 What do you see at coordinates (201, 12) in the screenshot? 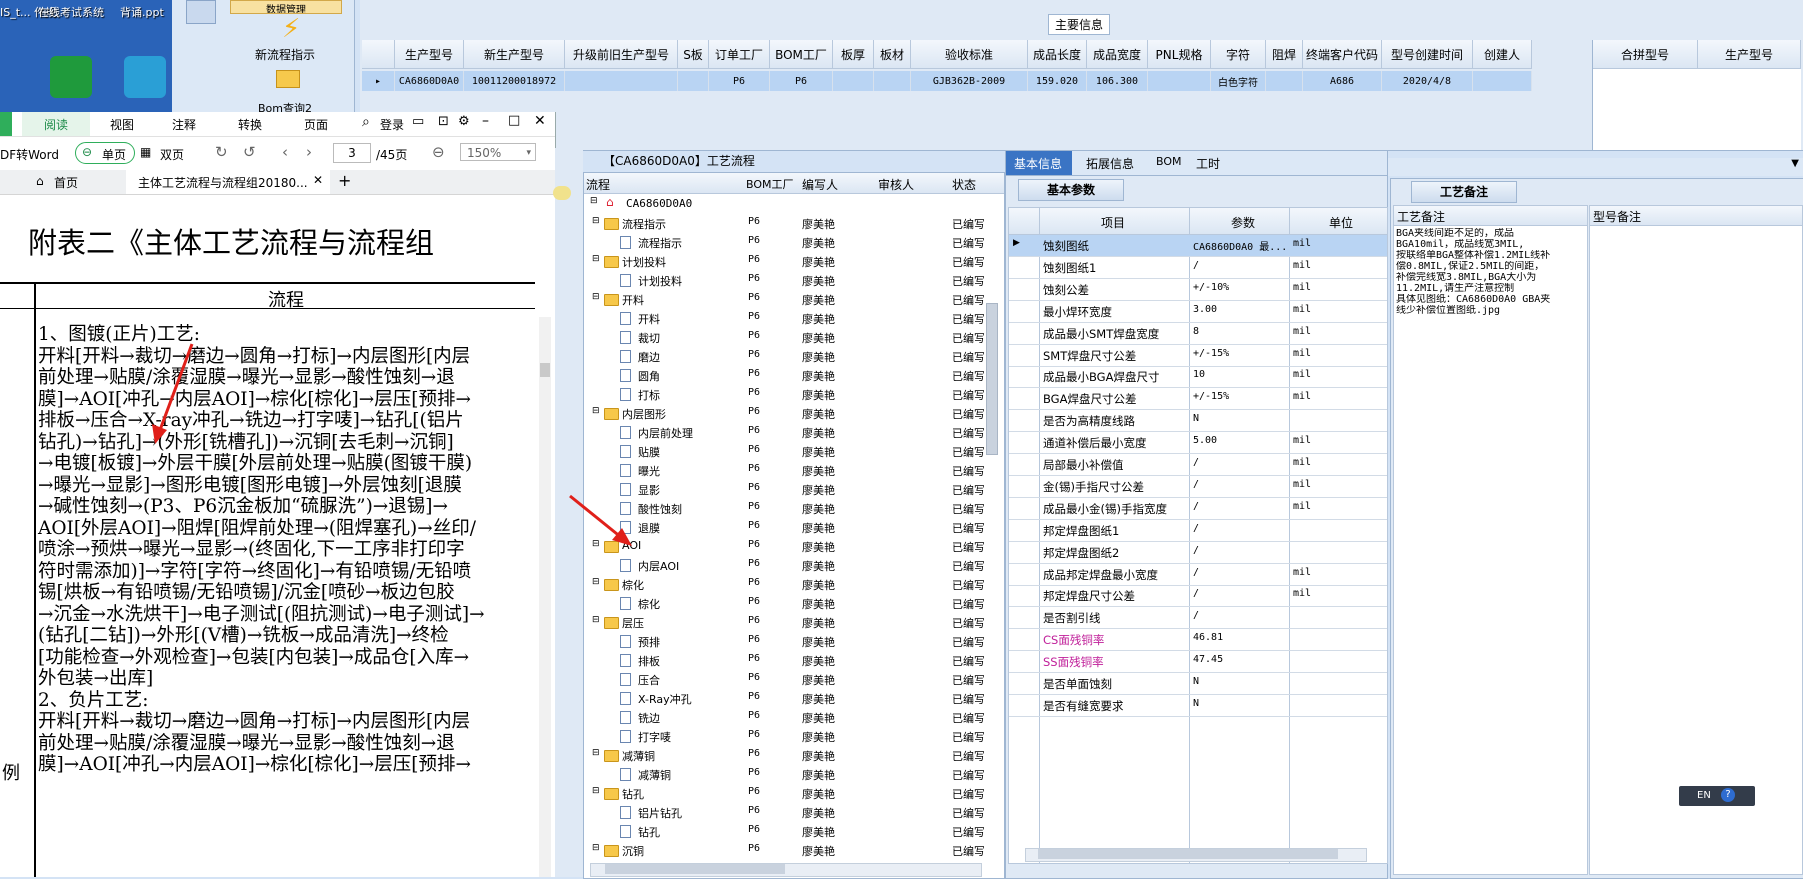
I see `nav-icon` at bounding box center [201, 12].